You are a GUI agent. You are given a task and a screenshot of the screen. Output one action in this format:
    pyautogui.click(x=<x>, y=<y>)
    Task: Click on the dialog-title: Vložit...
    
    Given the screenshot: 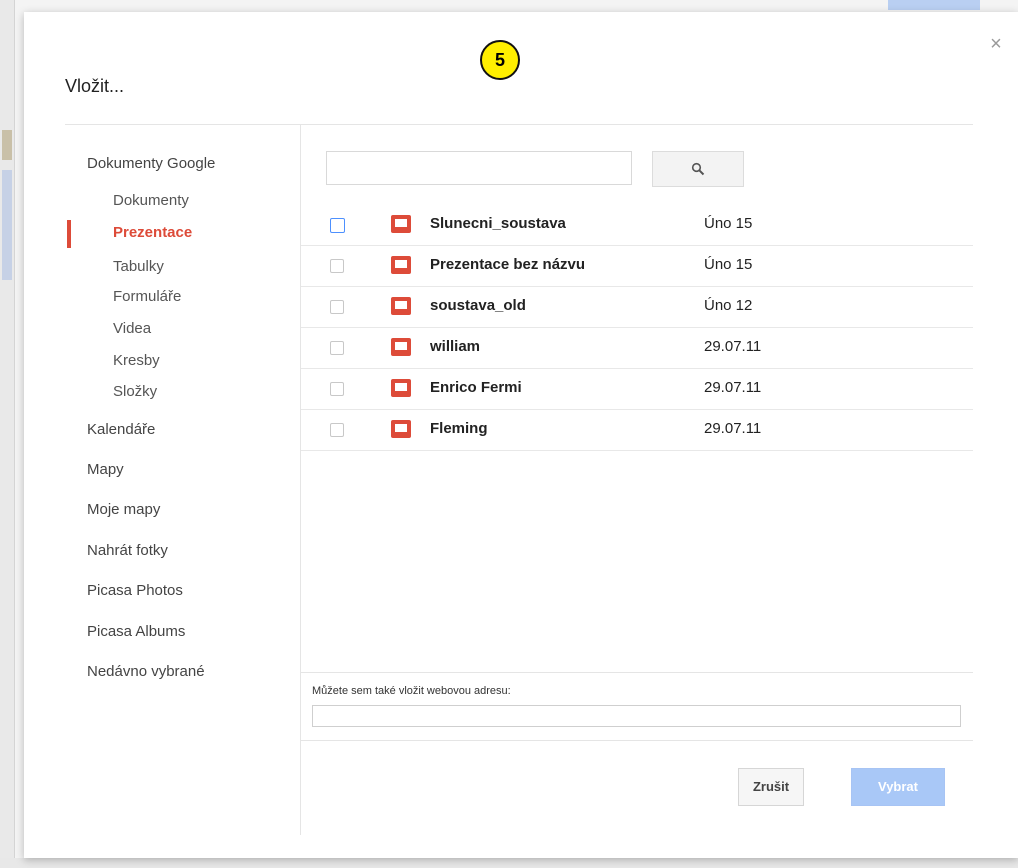 What is the action you would take?
    pyautogui.click(x=95, y=86)
    